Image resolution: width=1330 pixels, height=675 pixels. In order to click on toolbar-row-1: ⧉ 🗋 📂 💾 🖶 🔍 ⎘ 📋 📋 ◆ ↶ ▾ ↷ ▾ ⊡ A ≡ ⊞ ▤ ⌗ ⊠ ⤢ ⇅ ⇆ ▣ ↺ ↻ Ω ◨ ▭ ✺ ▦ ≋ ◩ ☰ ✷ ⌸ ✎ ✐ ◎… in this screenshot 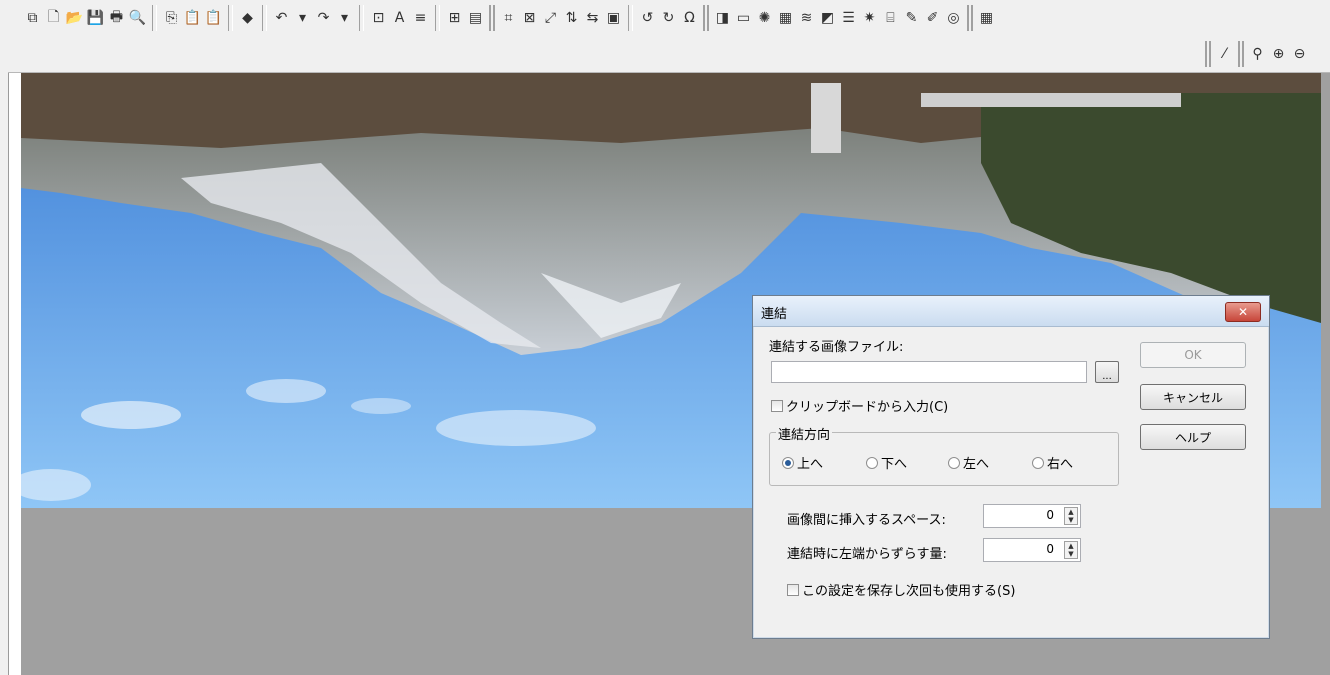, I will do `click(509, 18)`.